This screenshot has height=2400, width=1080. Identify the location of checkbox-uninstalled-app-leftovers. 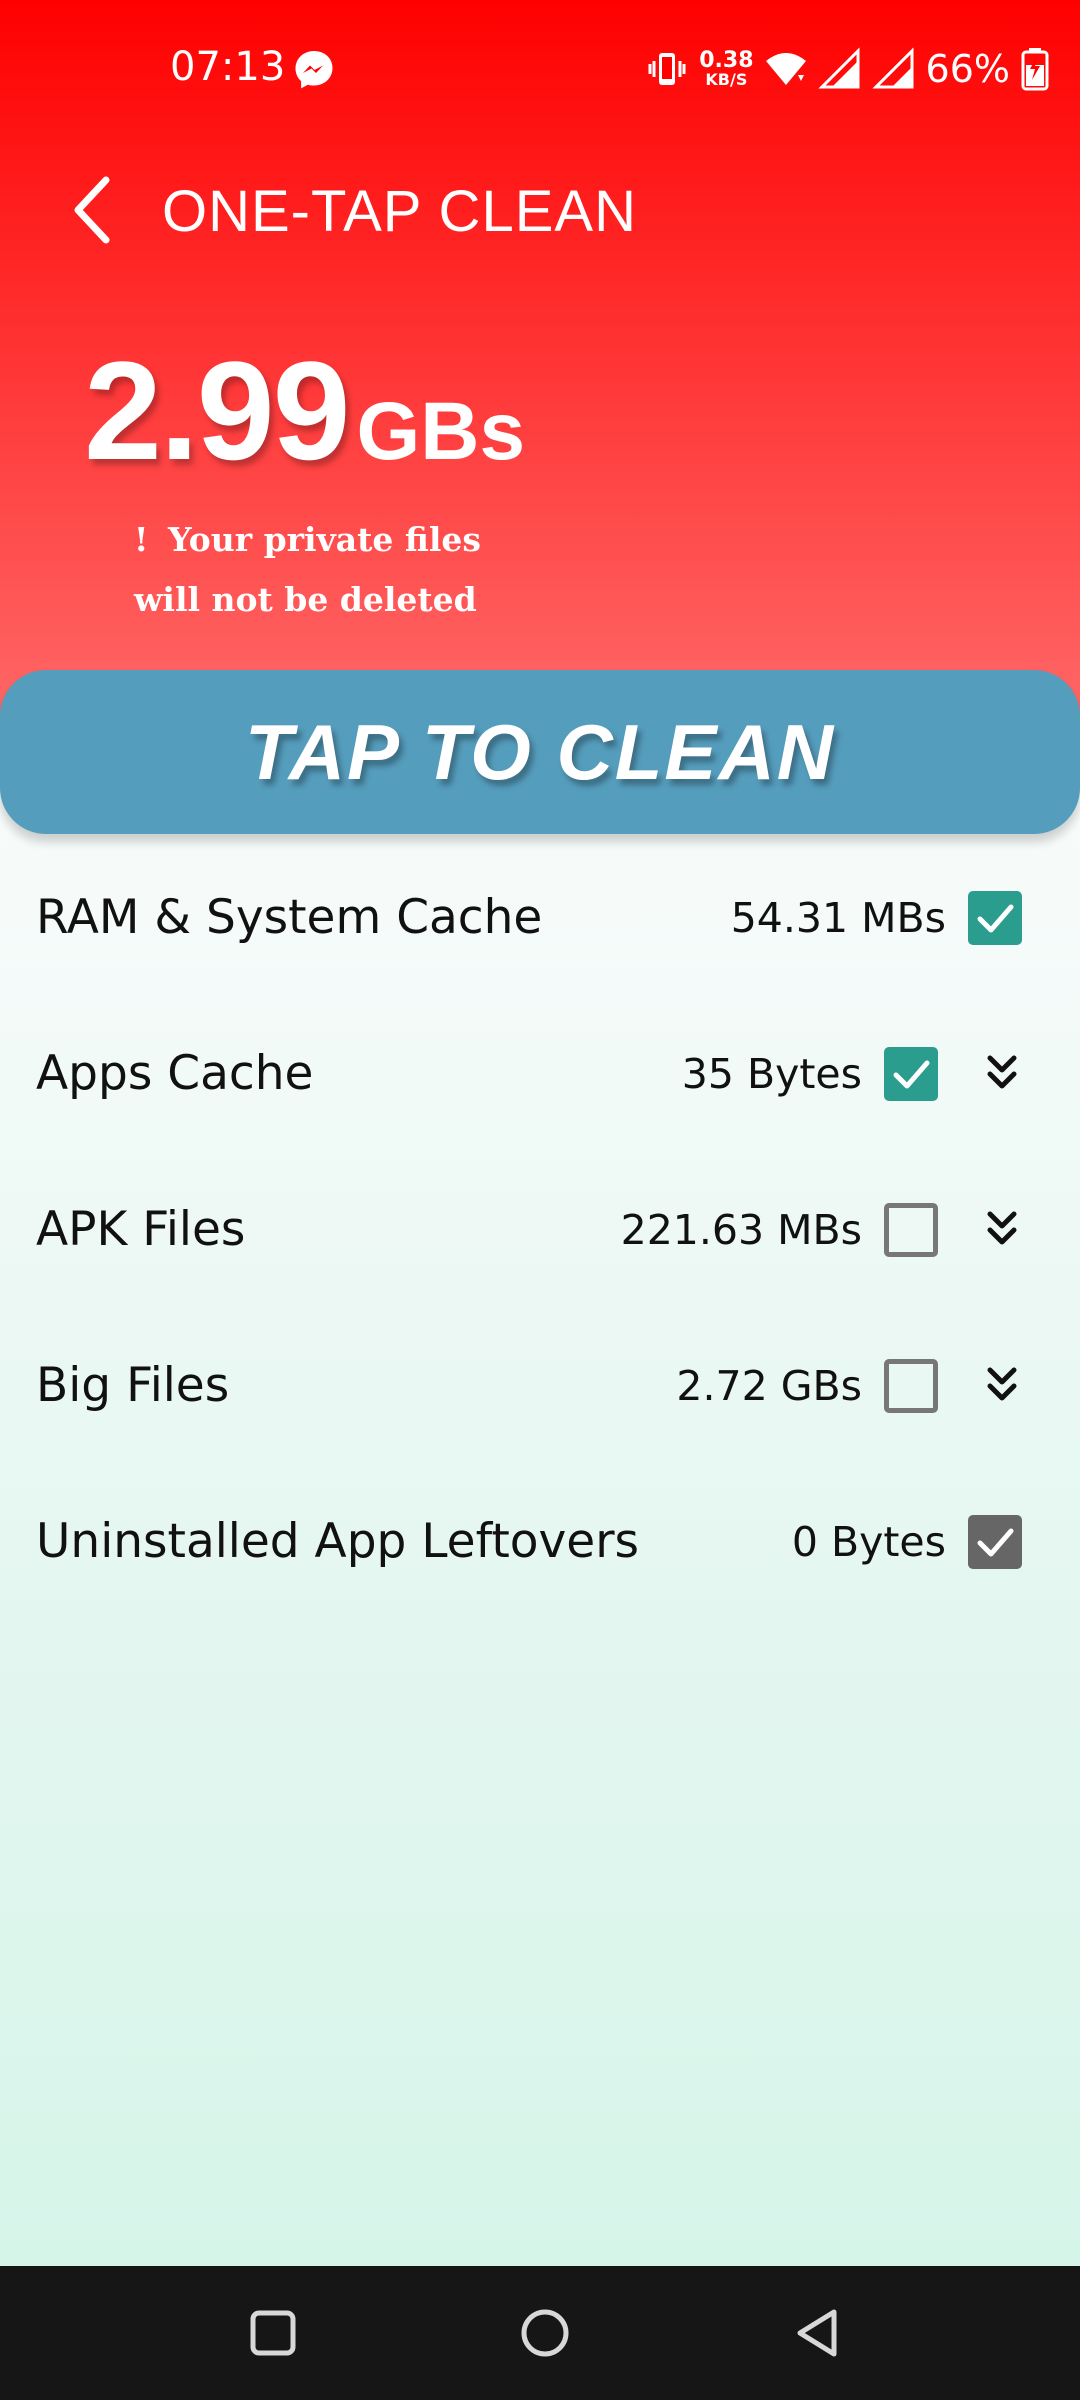
(995, 1542).